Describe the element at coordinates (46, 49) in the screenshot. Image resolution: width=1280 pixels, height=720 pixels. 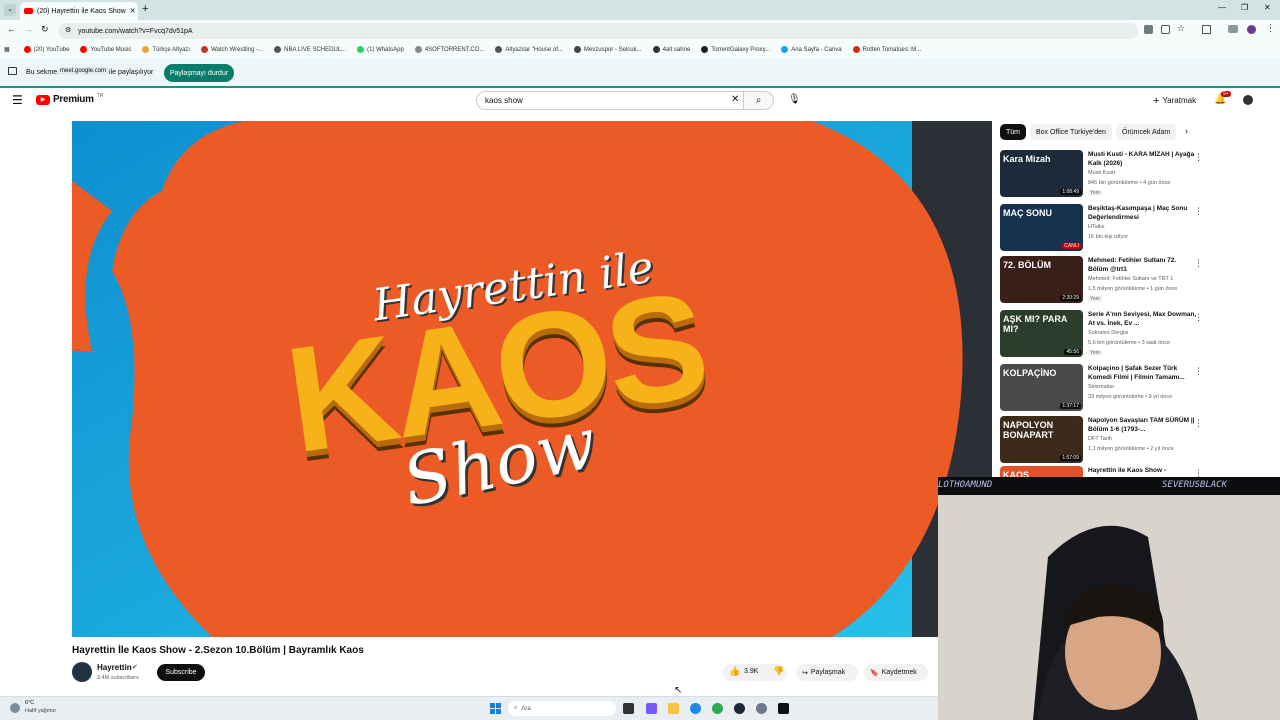
I see `bookmark-item: (20) YouTube` at that location.